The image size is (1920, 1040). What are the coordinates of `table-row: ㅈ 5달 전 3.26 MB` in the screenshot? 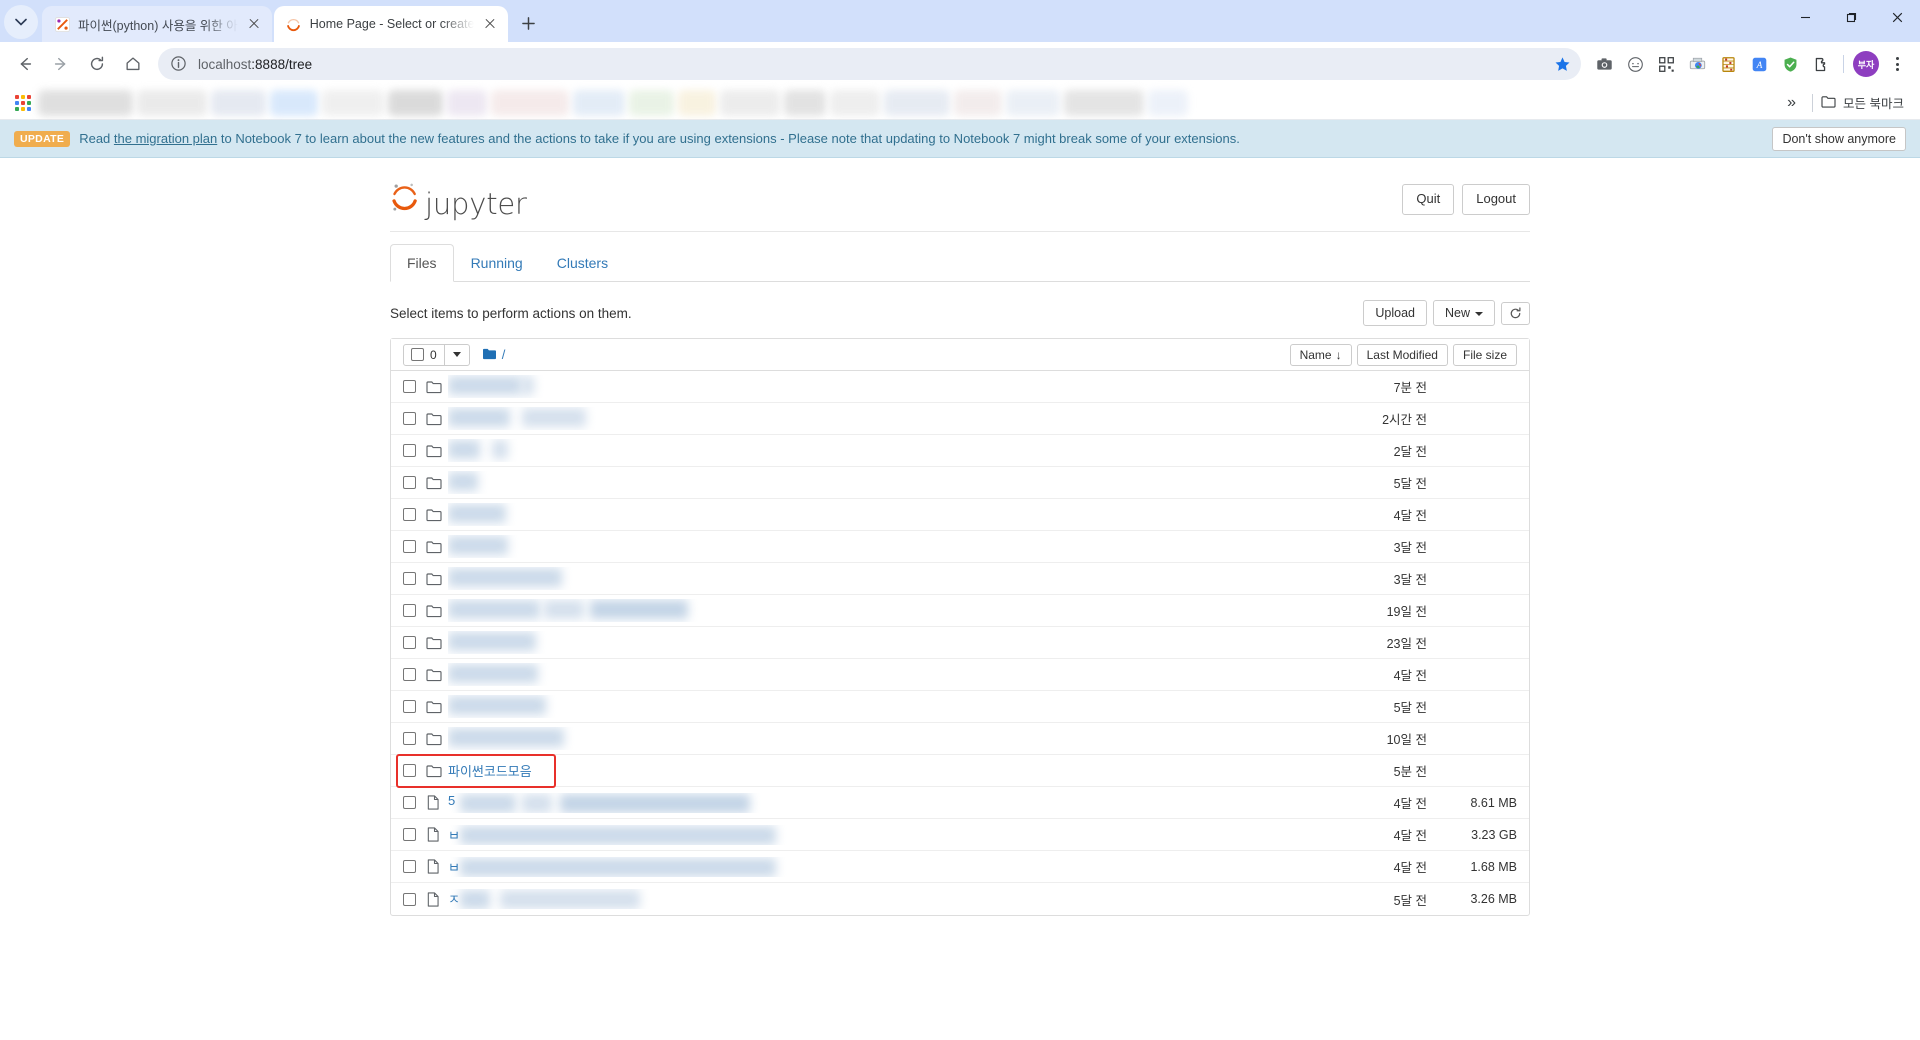 It's located at (960, 899).